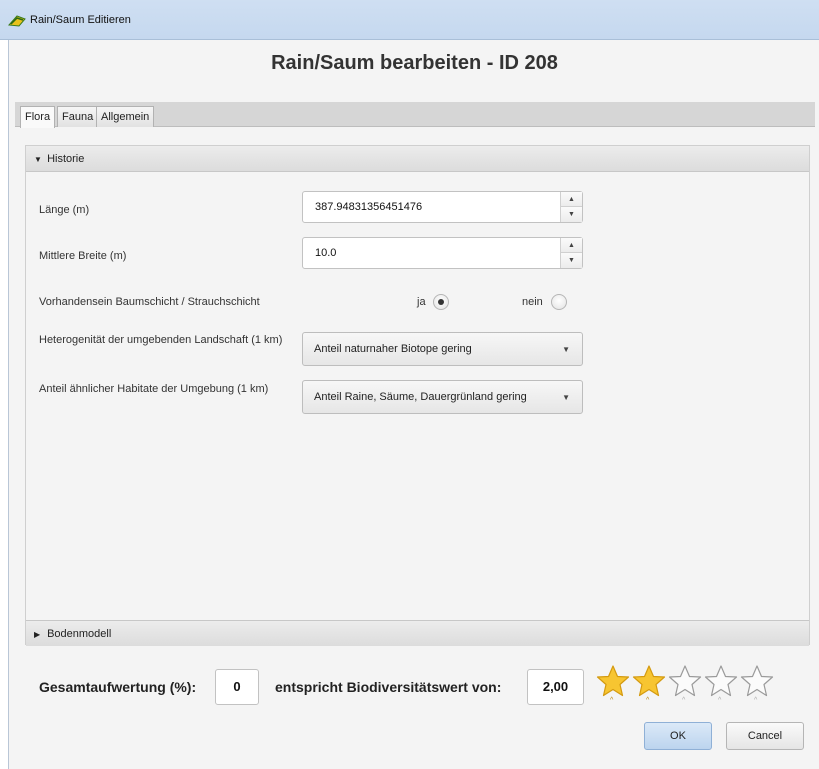 The width and height of the screenshot is (819, 769). Describe the element at coordinates (325, 253) in the screenshot. I see `breite-value: 10.0` at that location.